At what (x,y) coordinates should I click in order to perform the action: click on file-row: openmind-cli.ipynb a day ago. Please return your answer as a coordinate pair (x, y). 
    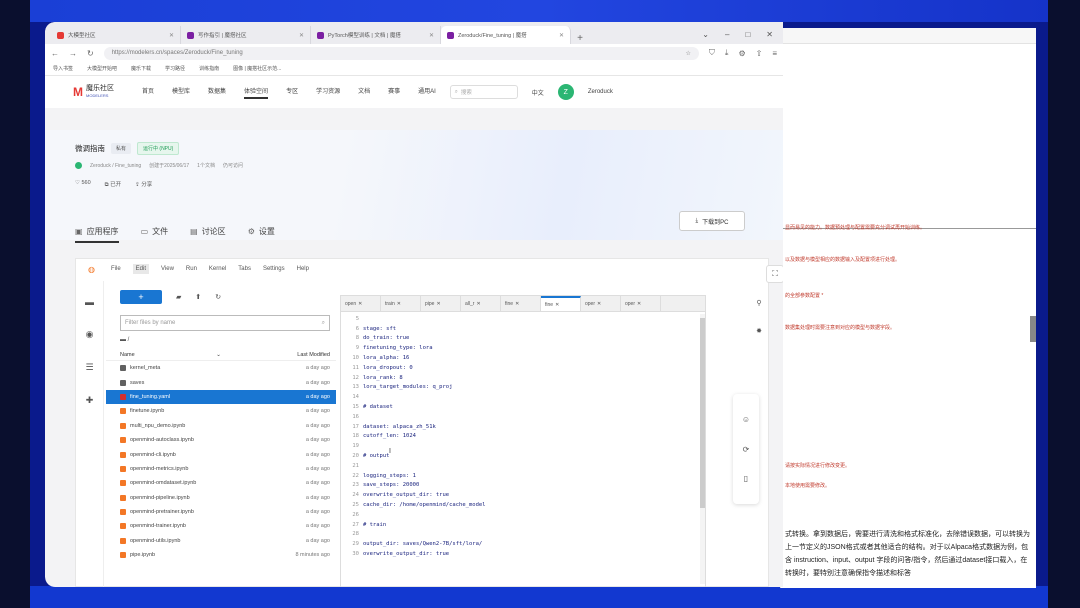
    Looking at the image, I should click on (221, 454).